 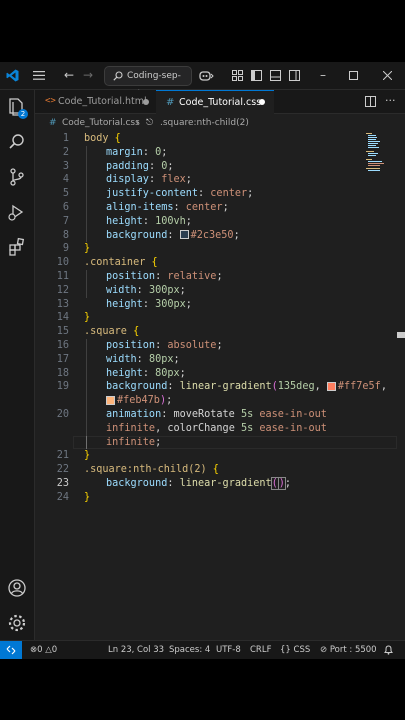 I want to click on title-bar: ← → Coding-sep-oct –, so click(x=202, y=80).